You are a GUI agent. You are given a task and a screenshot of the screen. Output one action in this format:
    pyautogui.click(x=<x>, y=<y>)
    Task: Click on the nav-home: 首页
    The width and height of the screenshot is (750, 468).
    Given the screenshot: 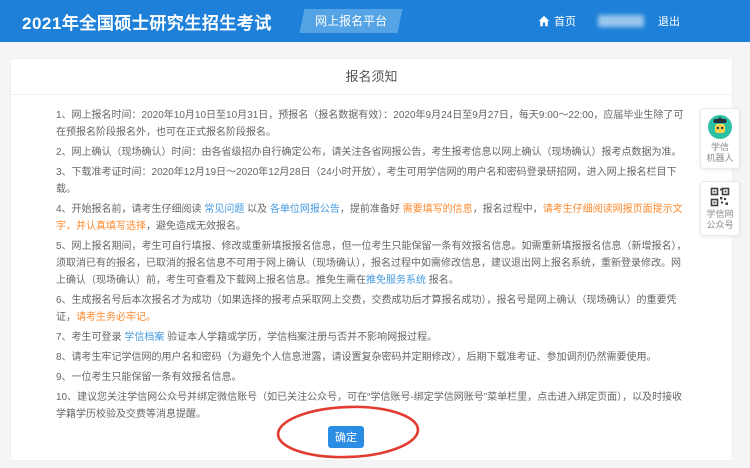 What is the action you would take?
    pyautogui.click(x=557, y=21)
    